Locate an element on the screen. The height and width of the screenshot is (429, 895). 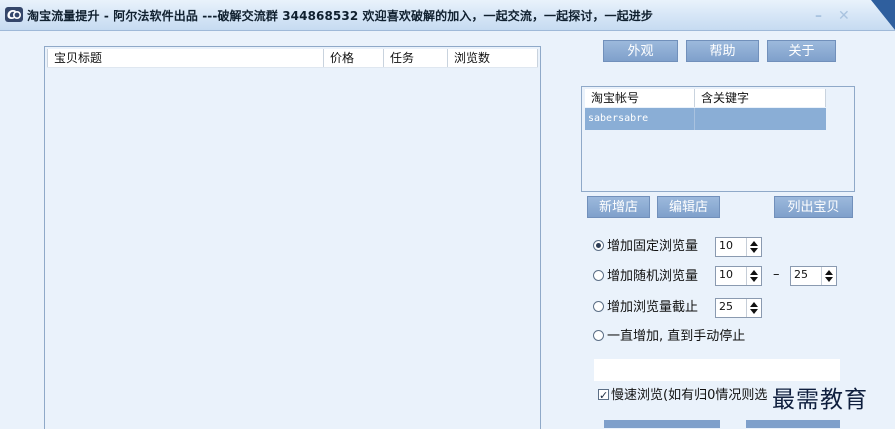
option-random-views: 增加随机浏览量 is located at coordinates (645, 277).